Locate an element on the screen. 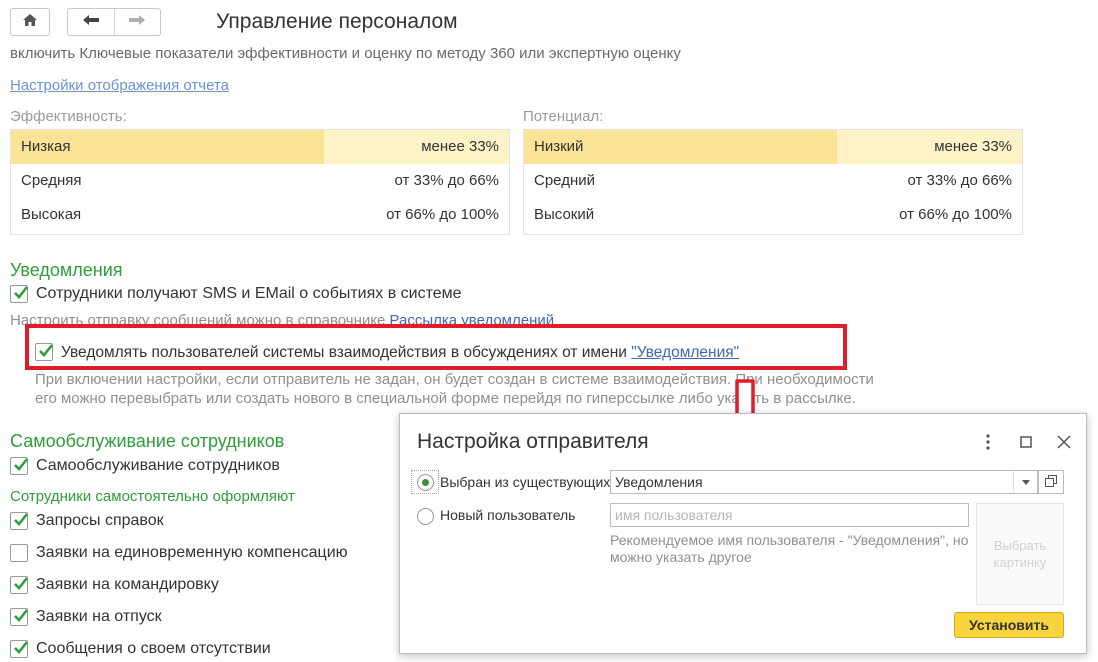  home-button is located at coordinates (30, 22).